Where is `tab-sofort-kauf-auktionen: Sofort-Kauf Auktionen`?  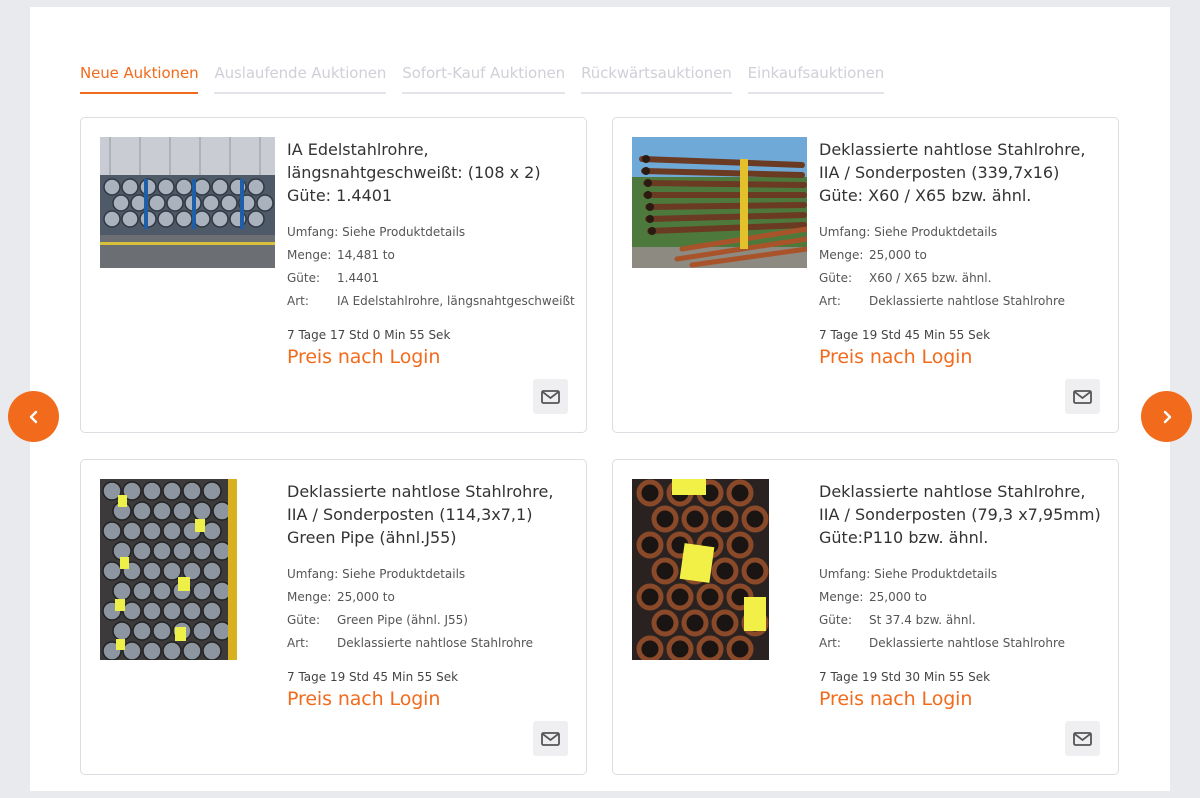 tab-sofort-kauf-auktionen: Sofort-Kauf Auktionen is located at coordinates (483, 79).